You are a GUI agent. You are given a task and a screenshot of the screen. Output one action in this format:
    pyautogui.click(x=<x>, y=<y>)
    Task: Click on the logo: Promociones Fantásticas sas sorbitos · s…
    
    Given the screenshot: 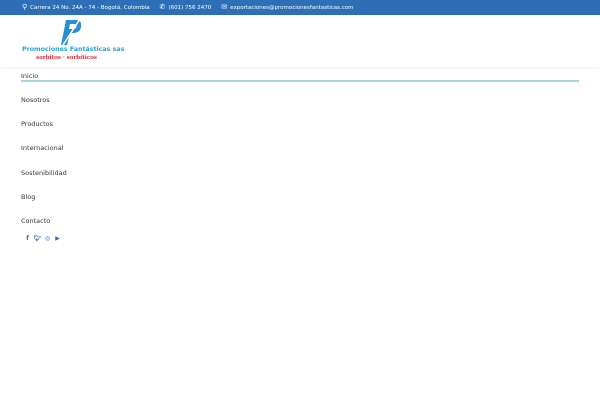 What is the action you would take?
    pyautogui.click(x=73, y=41)
    